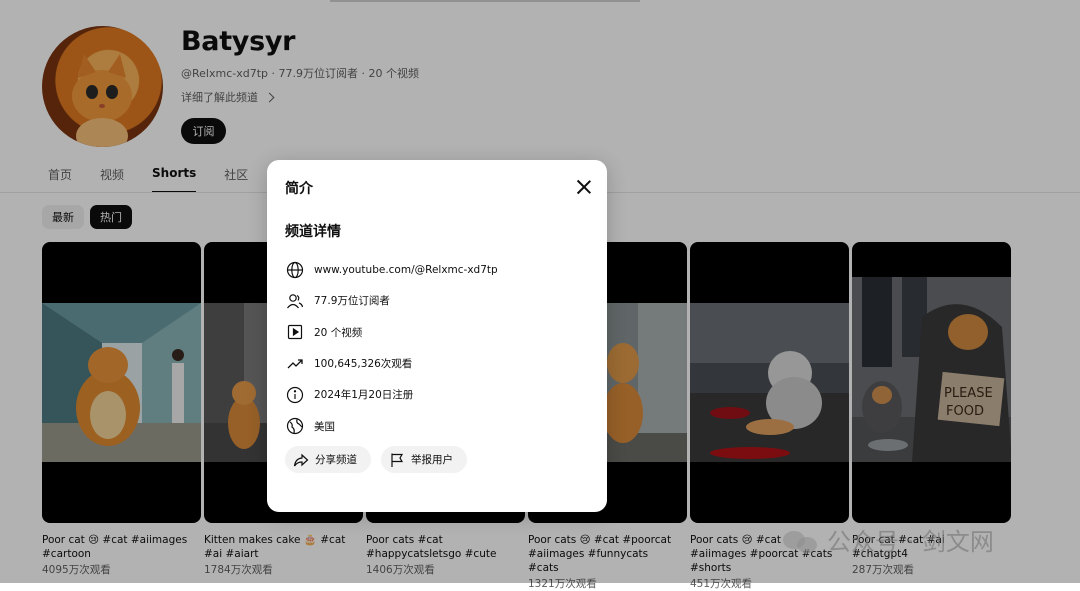  I want to click on detail-text: 美国, so click(324, 426).